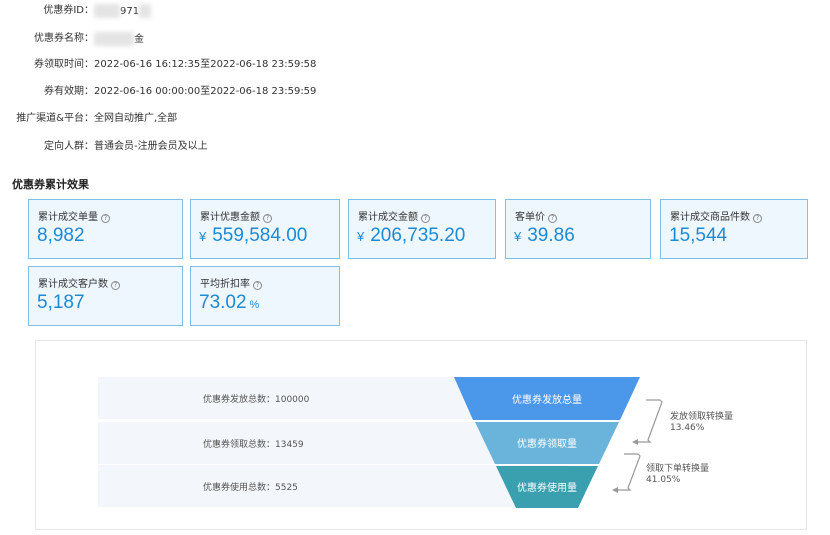 The image size is (830, 535). Describe the element at coordinates (702, 417) in the screenshot. I see `conversion-name: 发放领取转换量` at that location.